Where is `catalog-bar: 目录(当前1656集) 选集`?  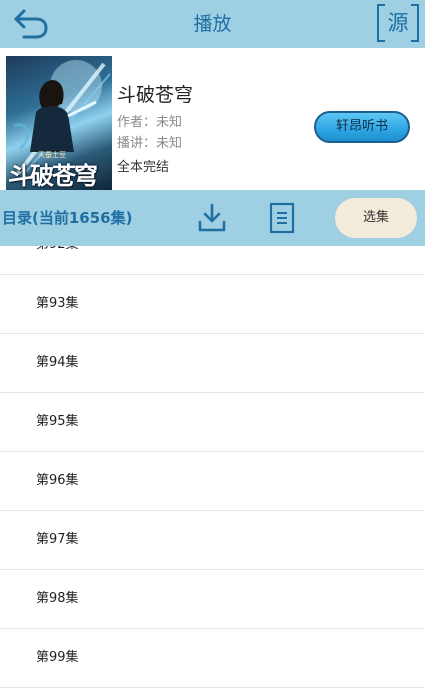 catalog-bar: 目录(当前1656集) 选集 is located at coordinates (212, 218).